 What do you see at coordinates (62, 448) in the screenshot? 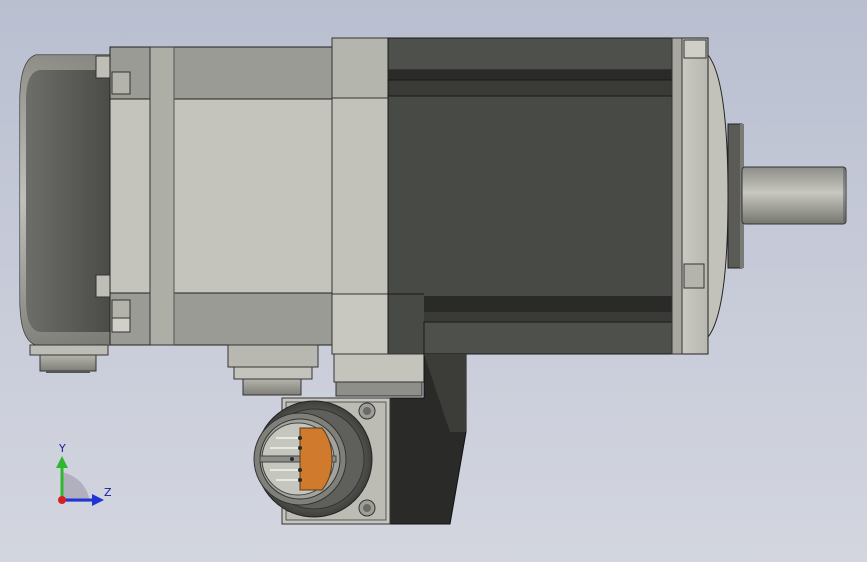
I see `y-axis-label: Y` at bounding box center [62, 448].